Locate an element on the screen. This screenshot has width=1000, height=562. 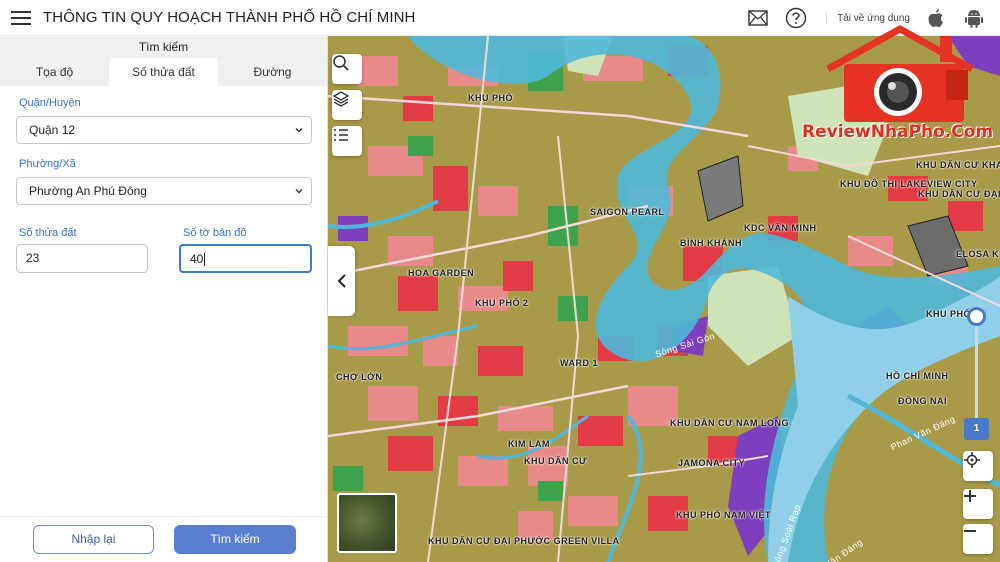
legend-button is located at coordinates (347, 141).